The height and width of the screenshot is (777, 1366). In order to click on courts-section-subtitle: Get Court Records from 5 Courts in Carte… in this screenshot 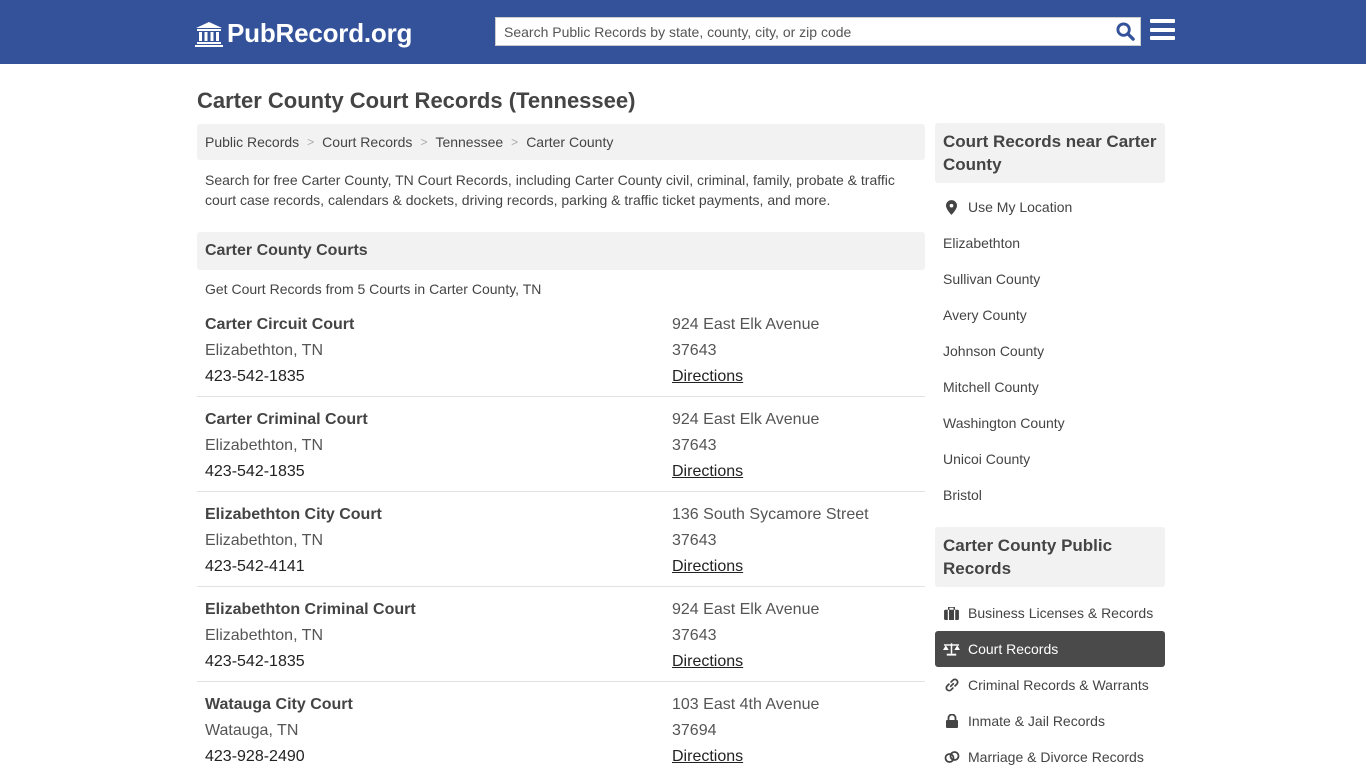, I will do `click(373, 289)`.